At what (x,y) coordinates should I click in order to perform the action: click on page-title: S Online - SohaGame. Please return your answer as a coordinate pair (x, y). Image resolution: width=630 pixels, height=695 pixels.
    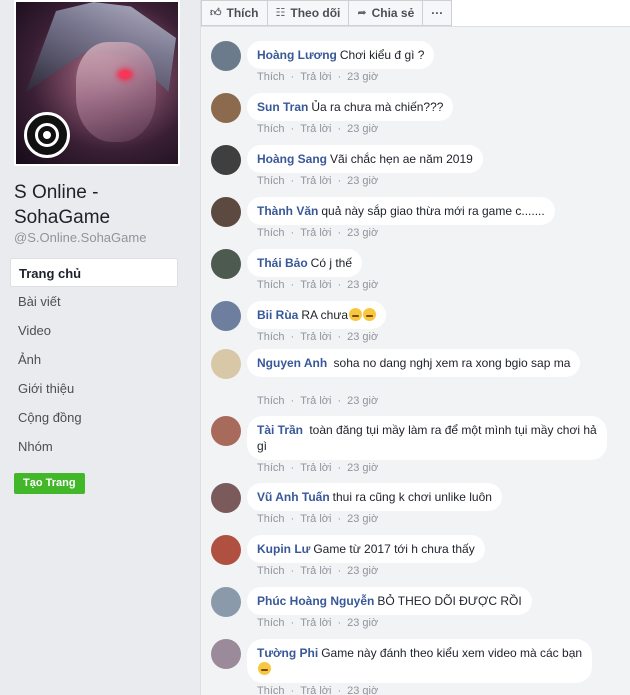
    Looking at the image, I should click on (99, 205).